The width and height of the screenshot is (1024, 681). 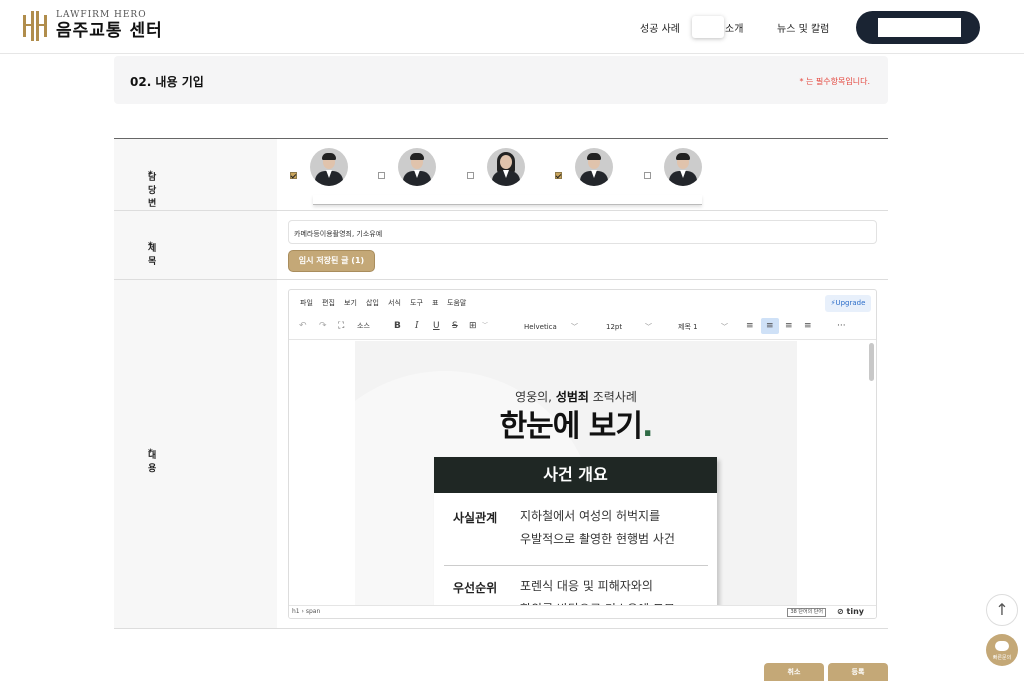 I want to click on header-cta-mask, so click(x=919, y=27).